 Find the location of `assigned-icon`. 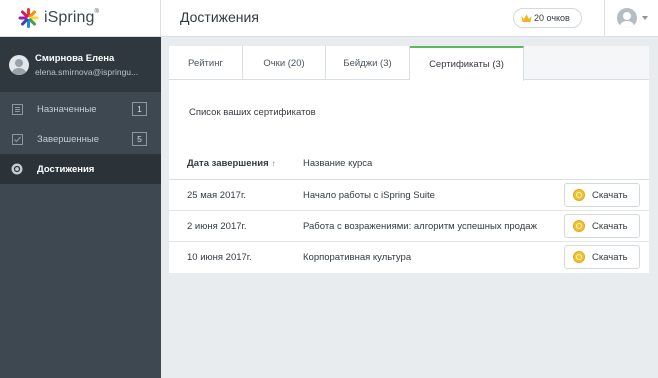

assigned-icon is located at coordinates (17, 109).